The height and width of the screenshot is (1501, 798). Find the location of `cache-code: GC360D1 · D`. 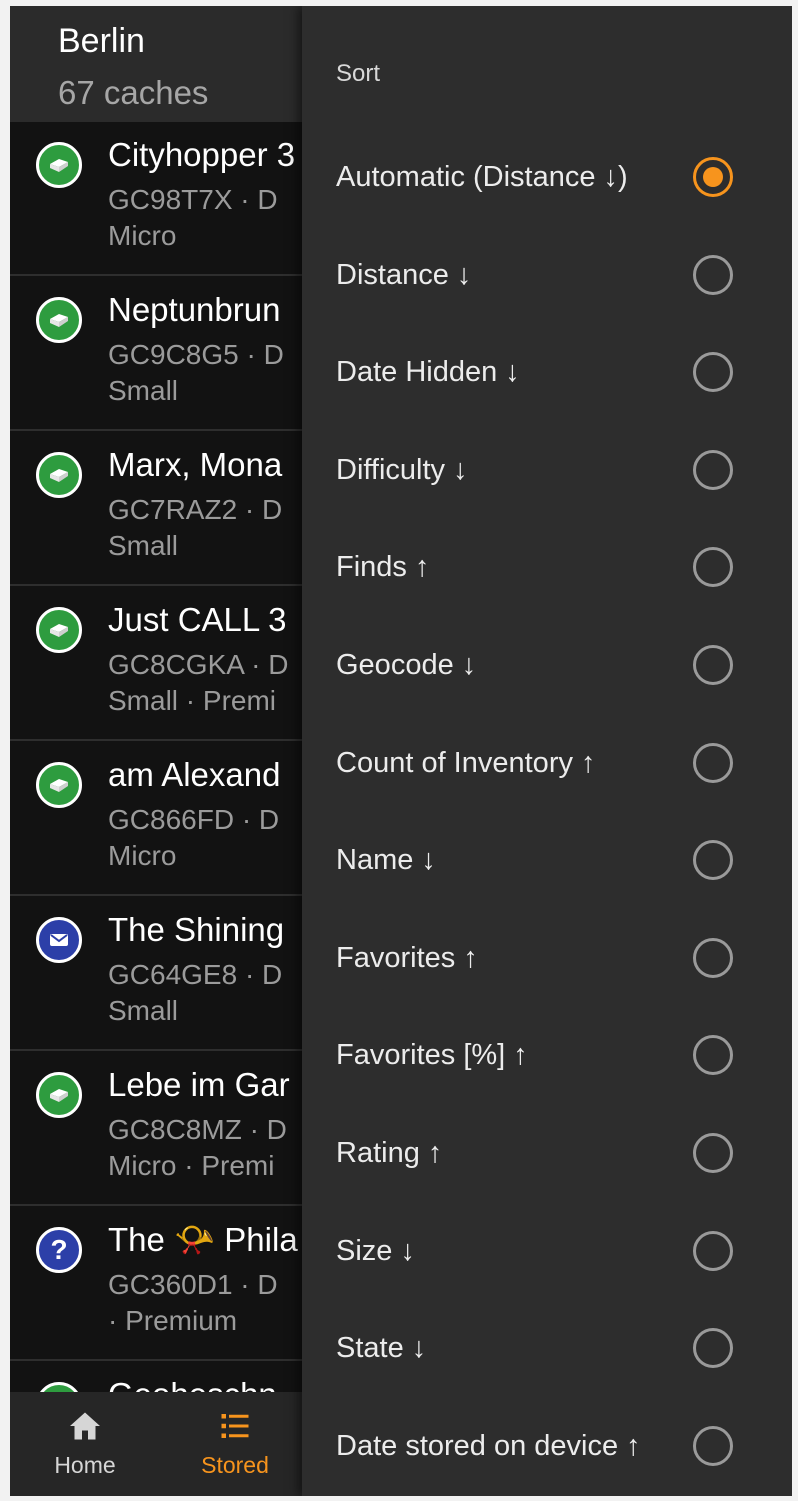

cache-code: GC360D1 · D is located at coordinates (193, 1284).